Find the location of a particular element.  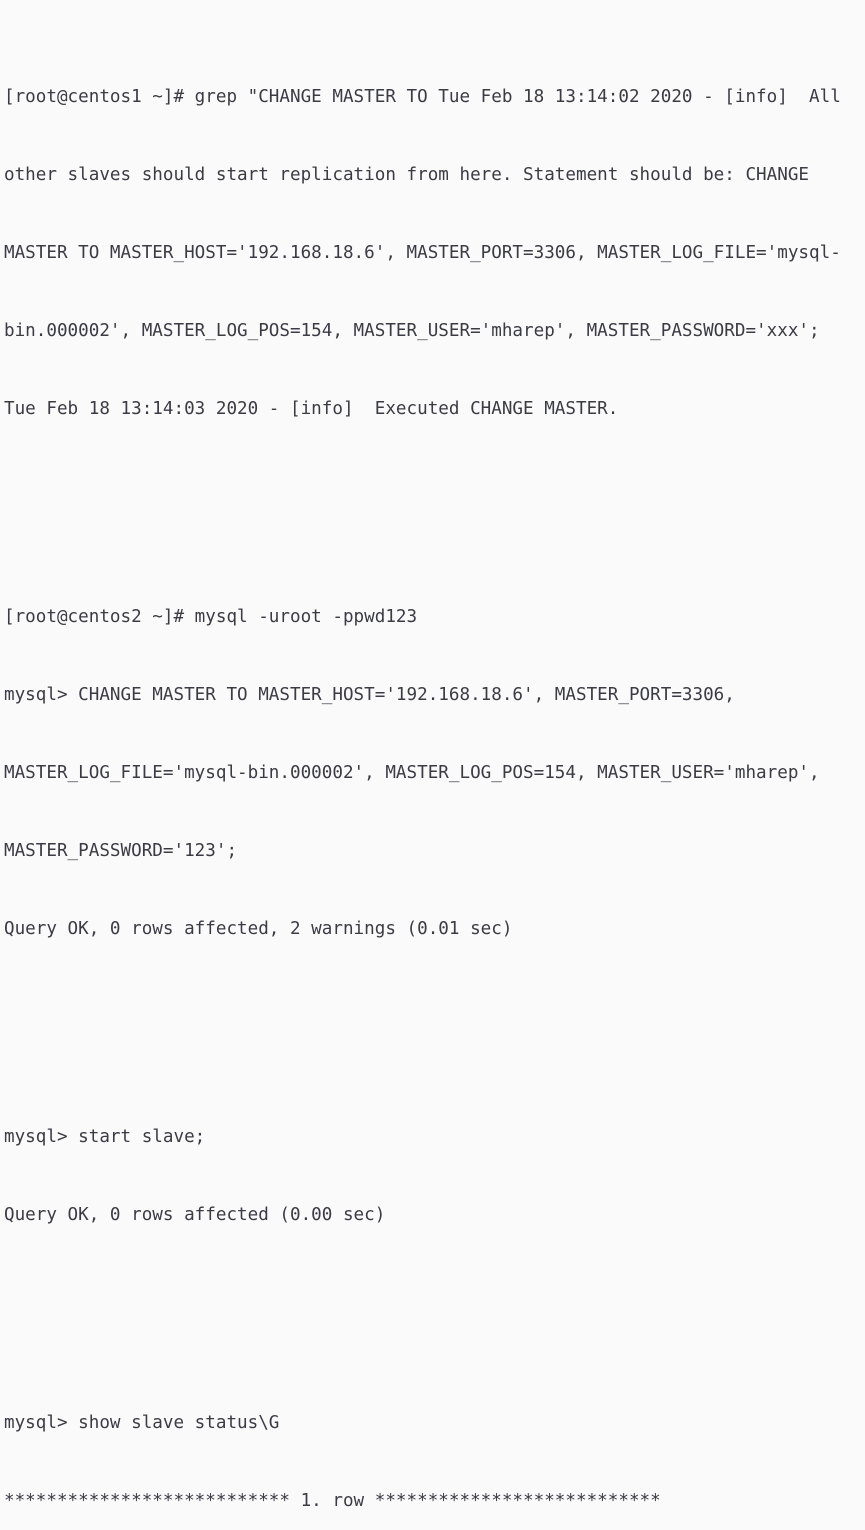

mysql-prompt-show-slave-status: mysql> show slave status\G is located at coordinates (142, 1423).